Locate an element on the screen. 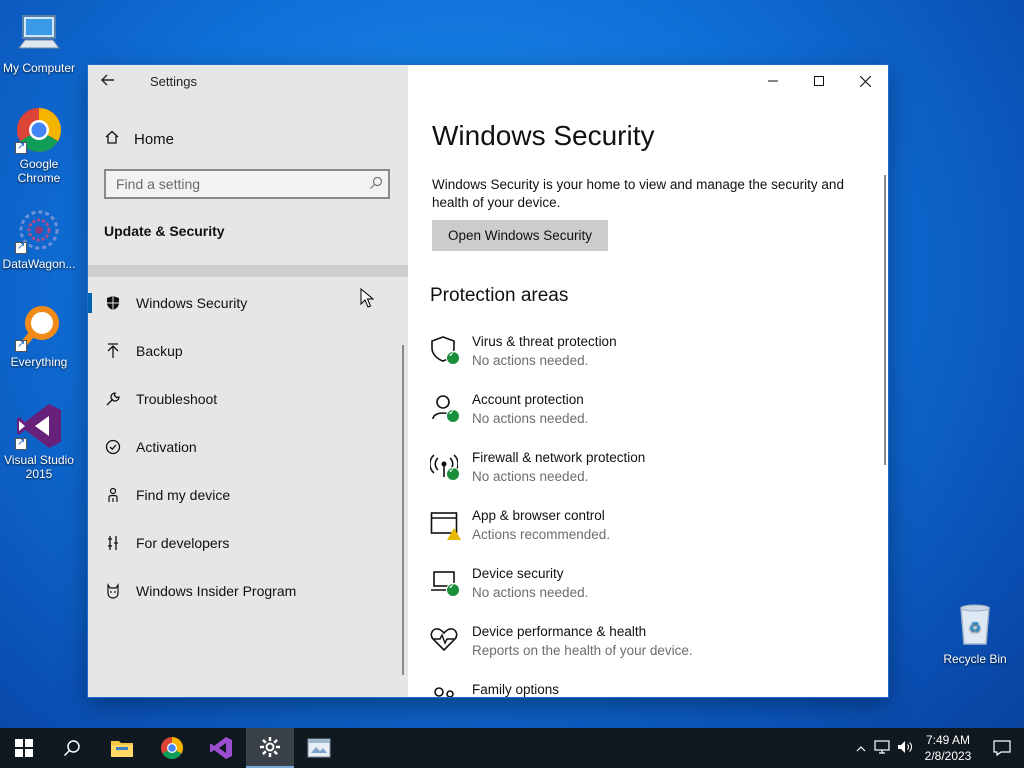  folder-icon is located at coordinates (122, 749).